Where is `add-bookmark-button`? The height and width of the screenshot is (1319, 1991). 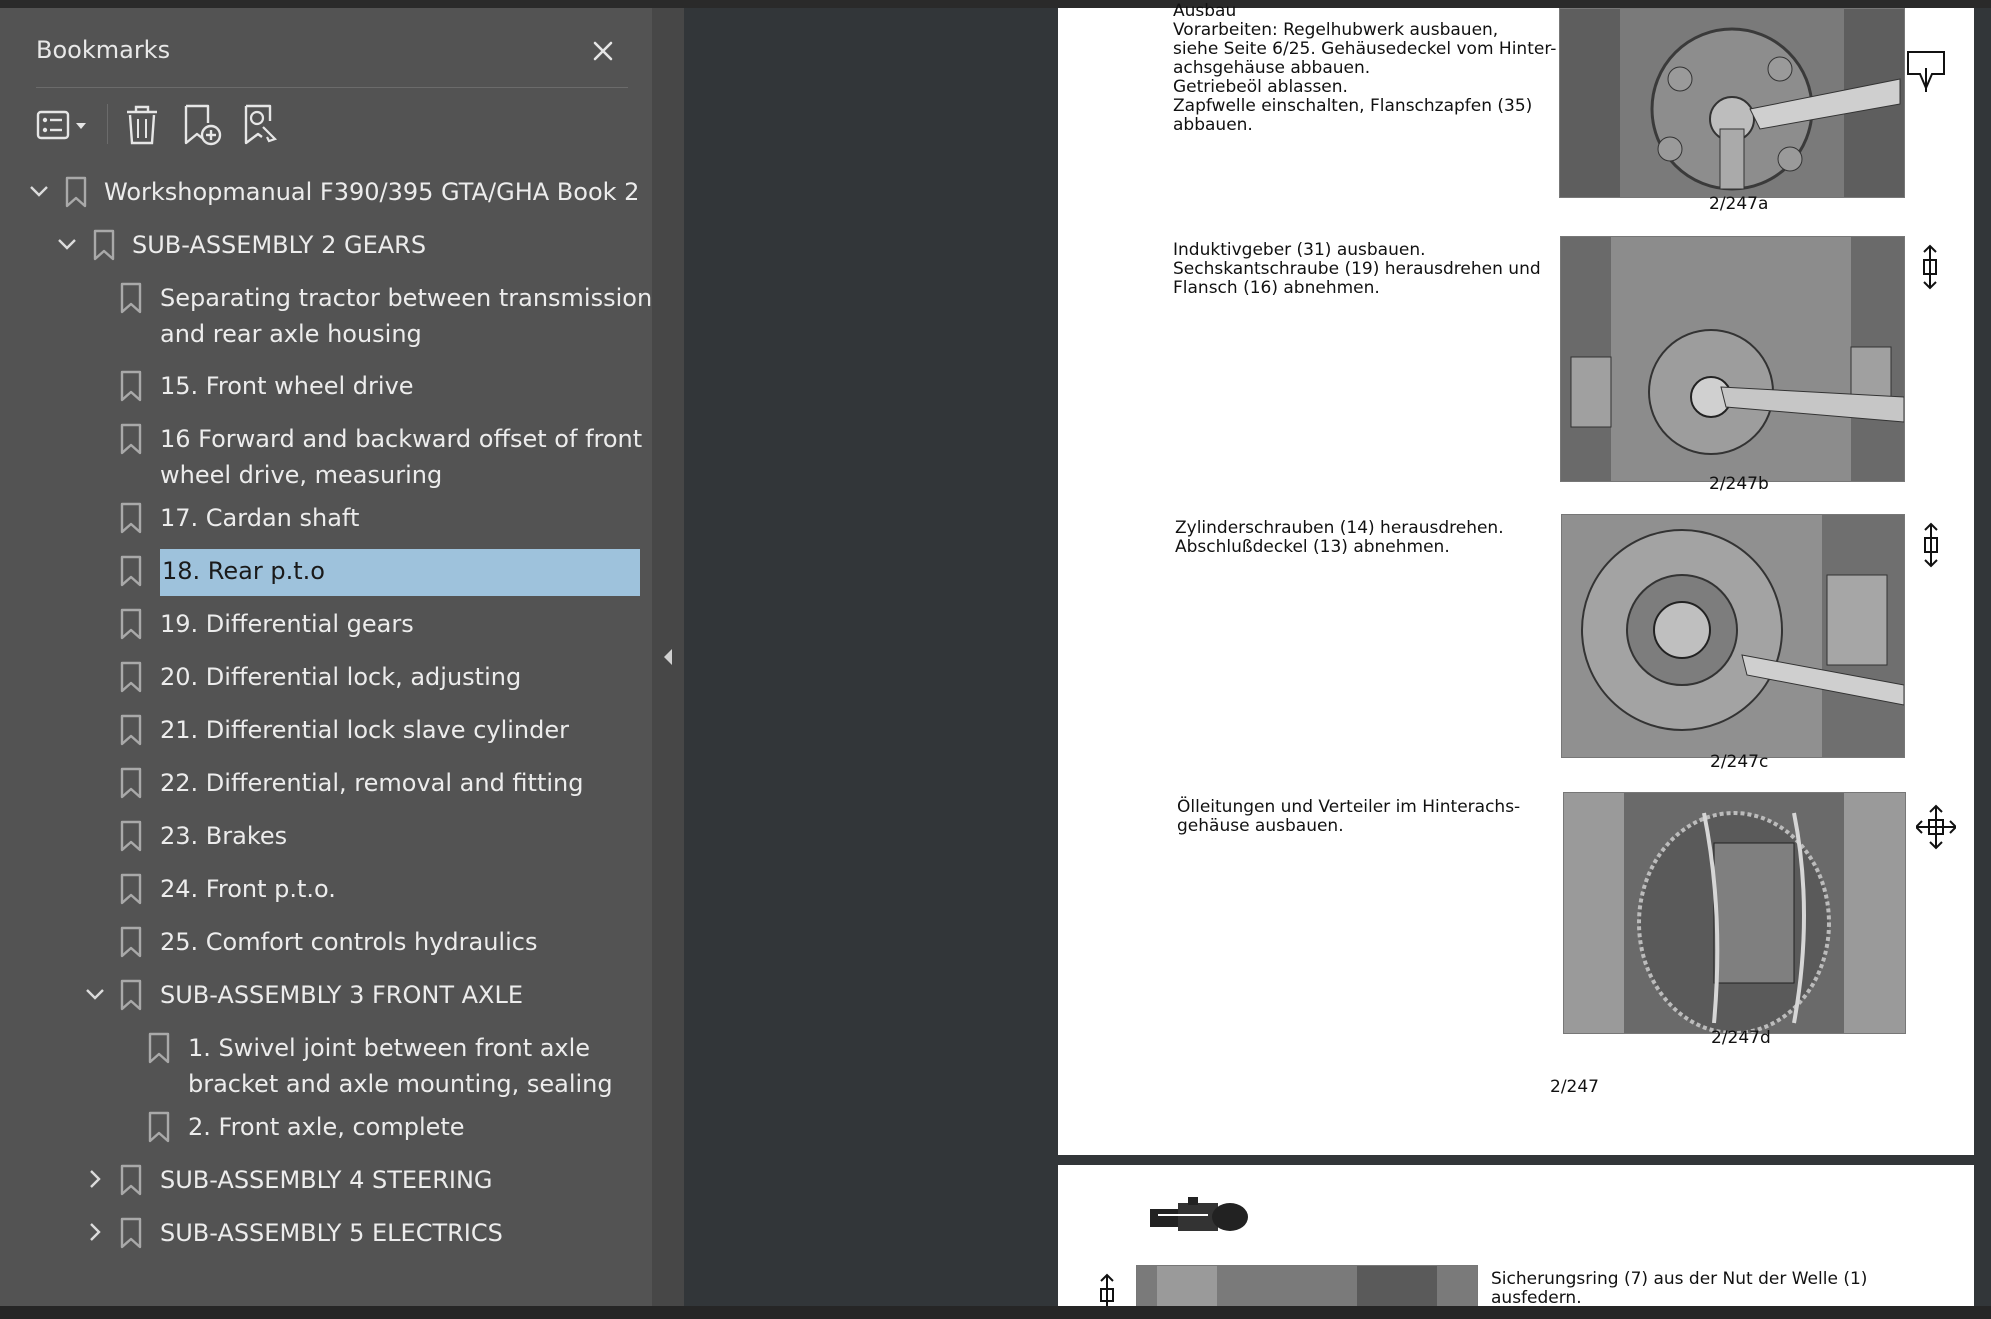
add-bookmark-button is located at coordinates (202, 125).